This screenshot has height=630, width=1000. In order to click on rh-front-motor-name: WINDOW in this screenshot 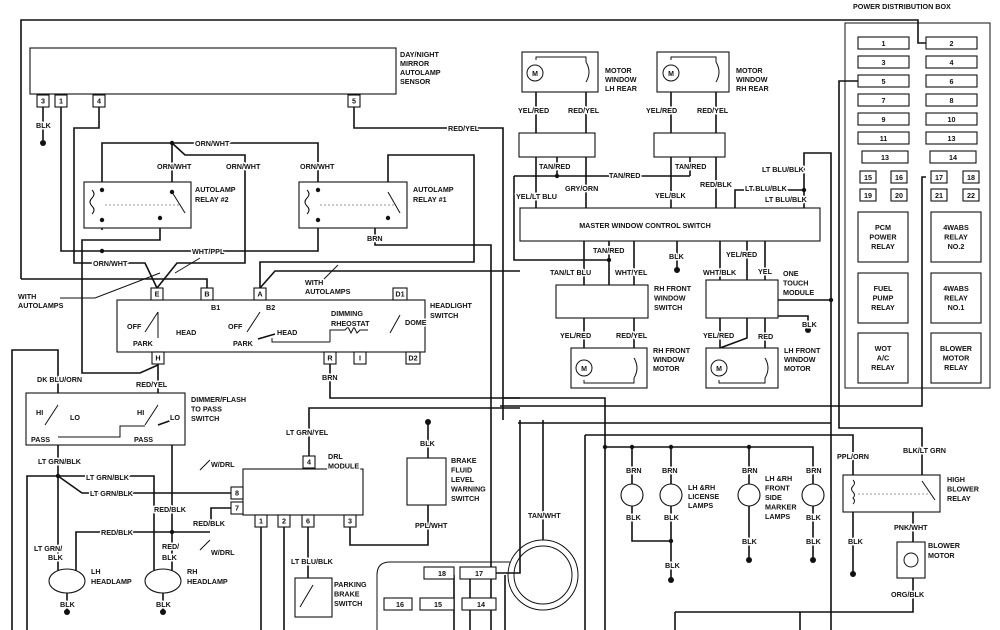, I will do `click(669, 359)`.